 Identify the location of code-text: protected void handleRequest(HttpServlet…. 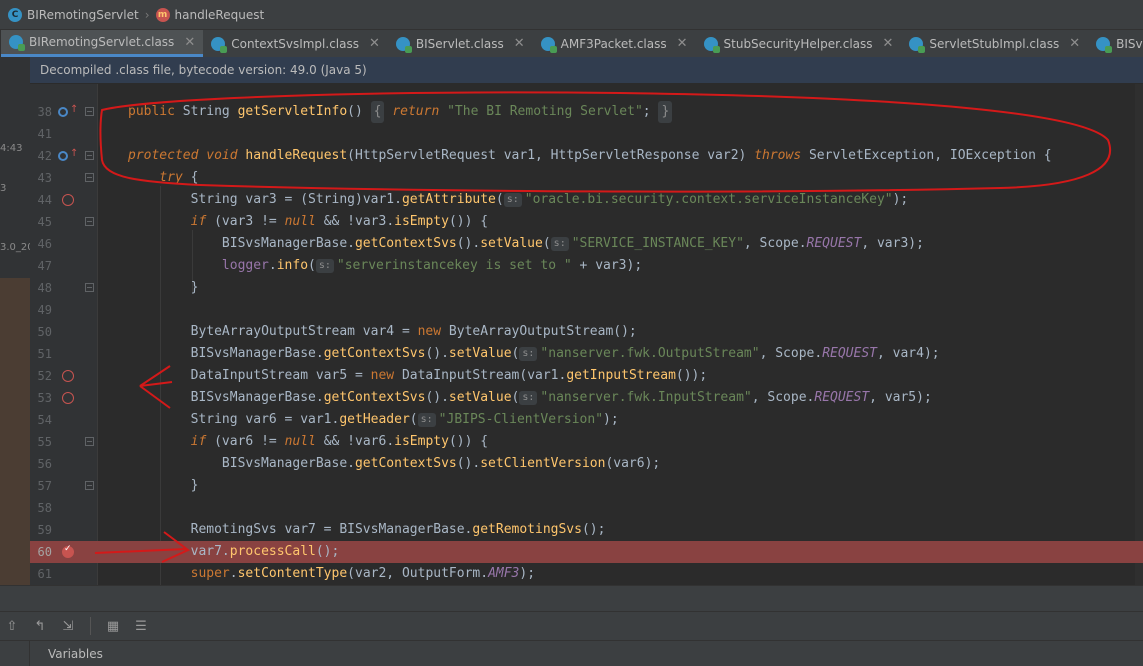
(590, 155).